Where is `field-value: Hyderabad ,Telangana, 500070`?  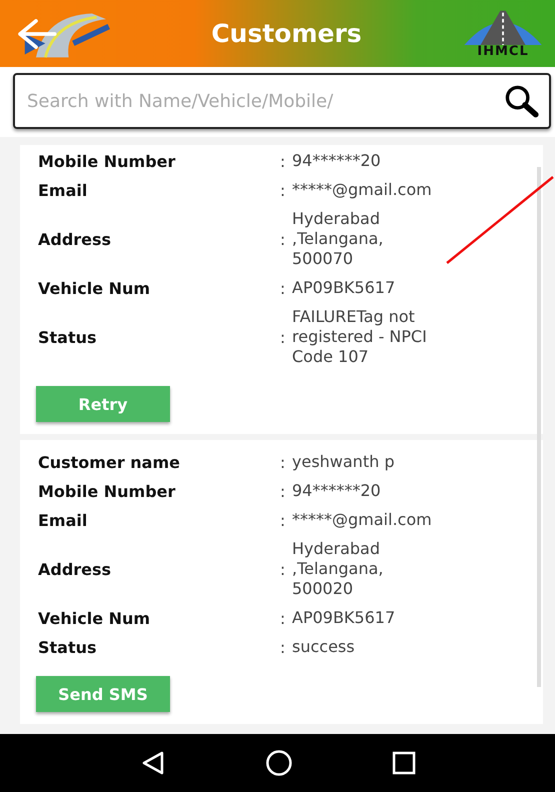 field-value: Hyderabad ,Telangana, 500070 is located at coordinates (338, 239).